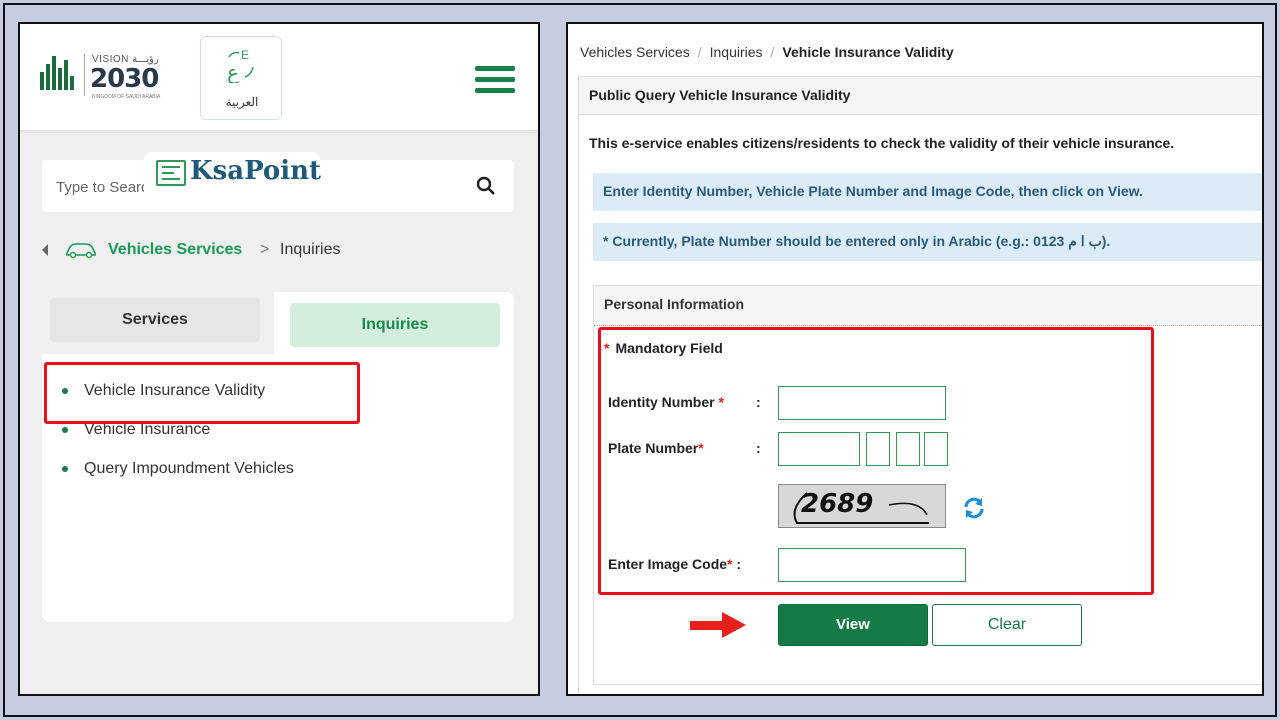 The image size is (1280, 720). Describe the element at coordinates (310, 249) in the screenshot. I see `breadcrumb-current: Inquiries` at that location.